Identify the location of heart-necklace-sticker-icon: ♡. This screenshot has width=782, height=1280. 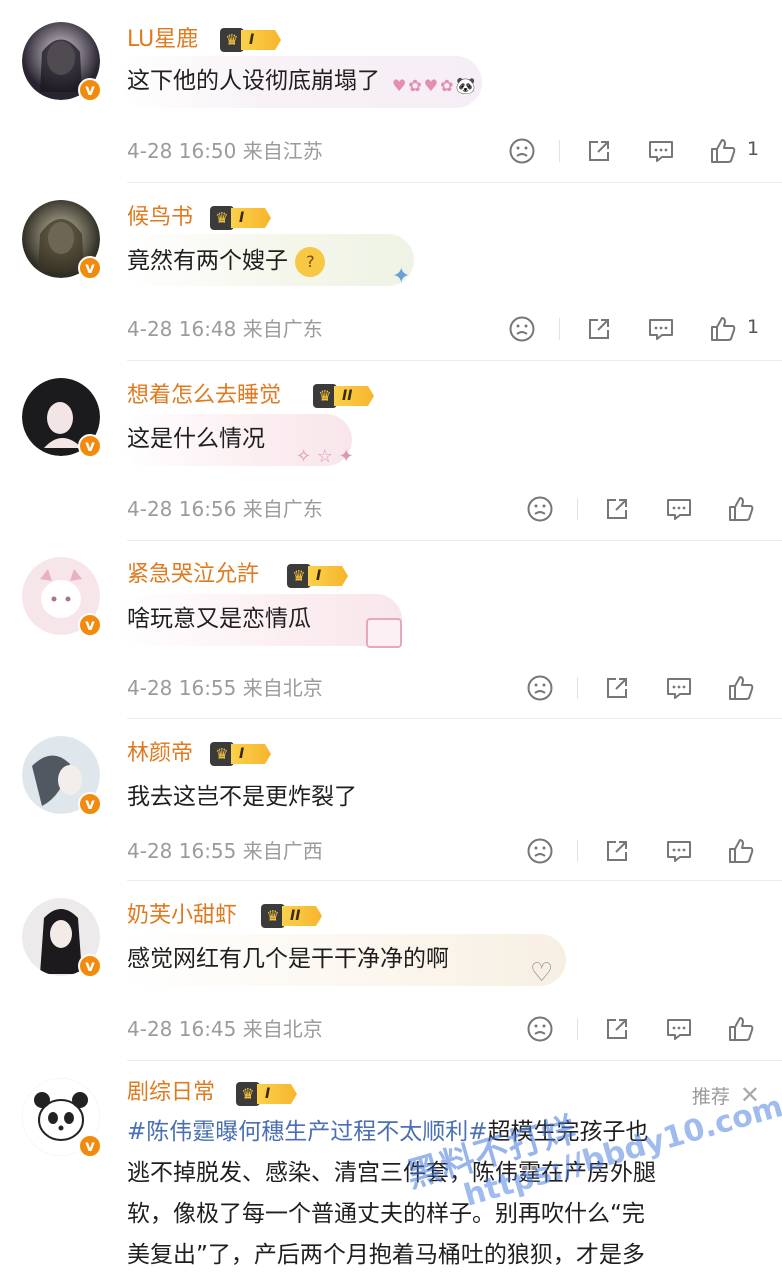
(542, 973).